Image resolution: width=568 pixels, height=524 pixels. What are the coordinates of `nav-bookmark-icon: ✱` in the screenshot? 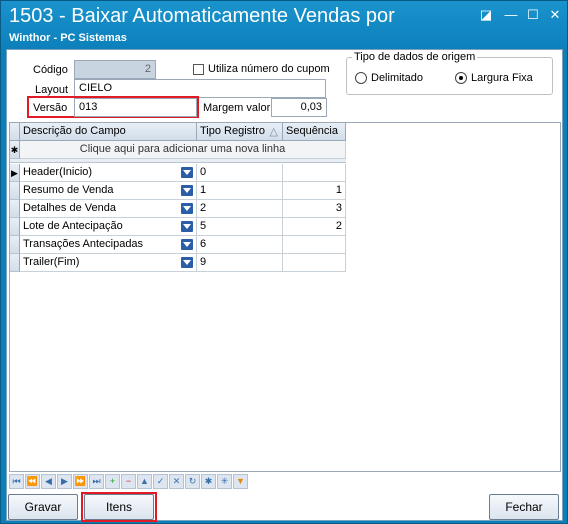 It's located at (208, 481).